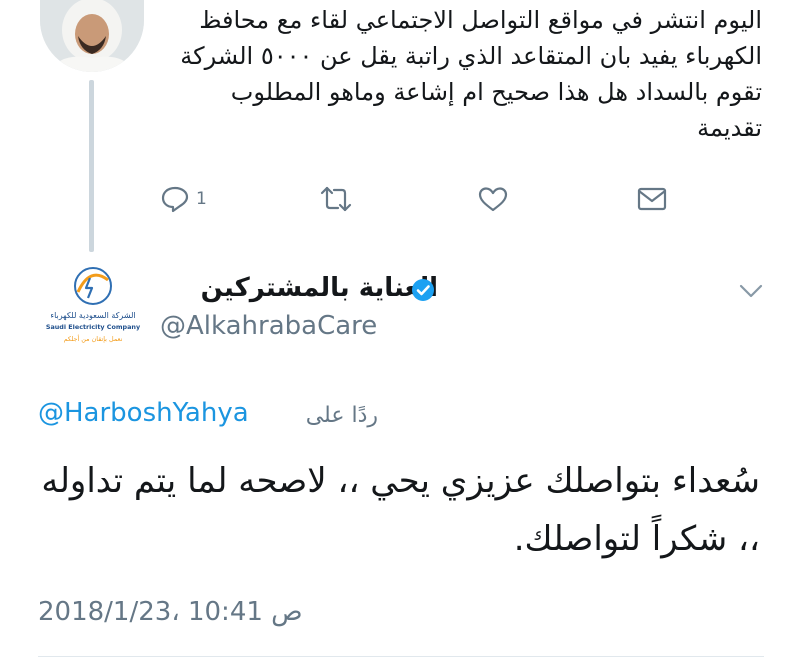 Image resolution: width=800 pixels, height=672 pixels. Describe the element at coordinates (92, 36) in the screenshot. I see `parent-author-avatar` at that location.